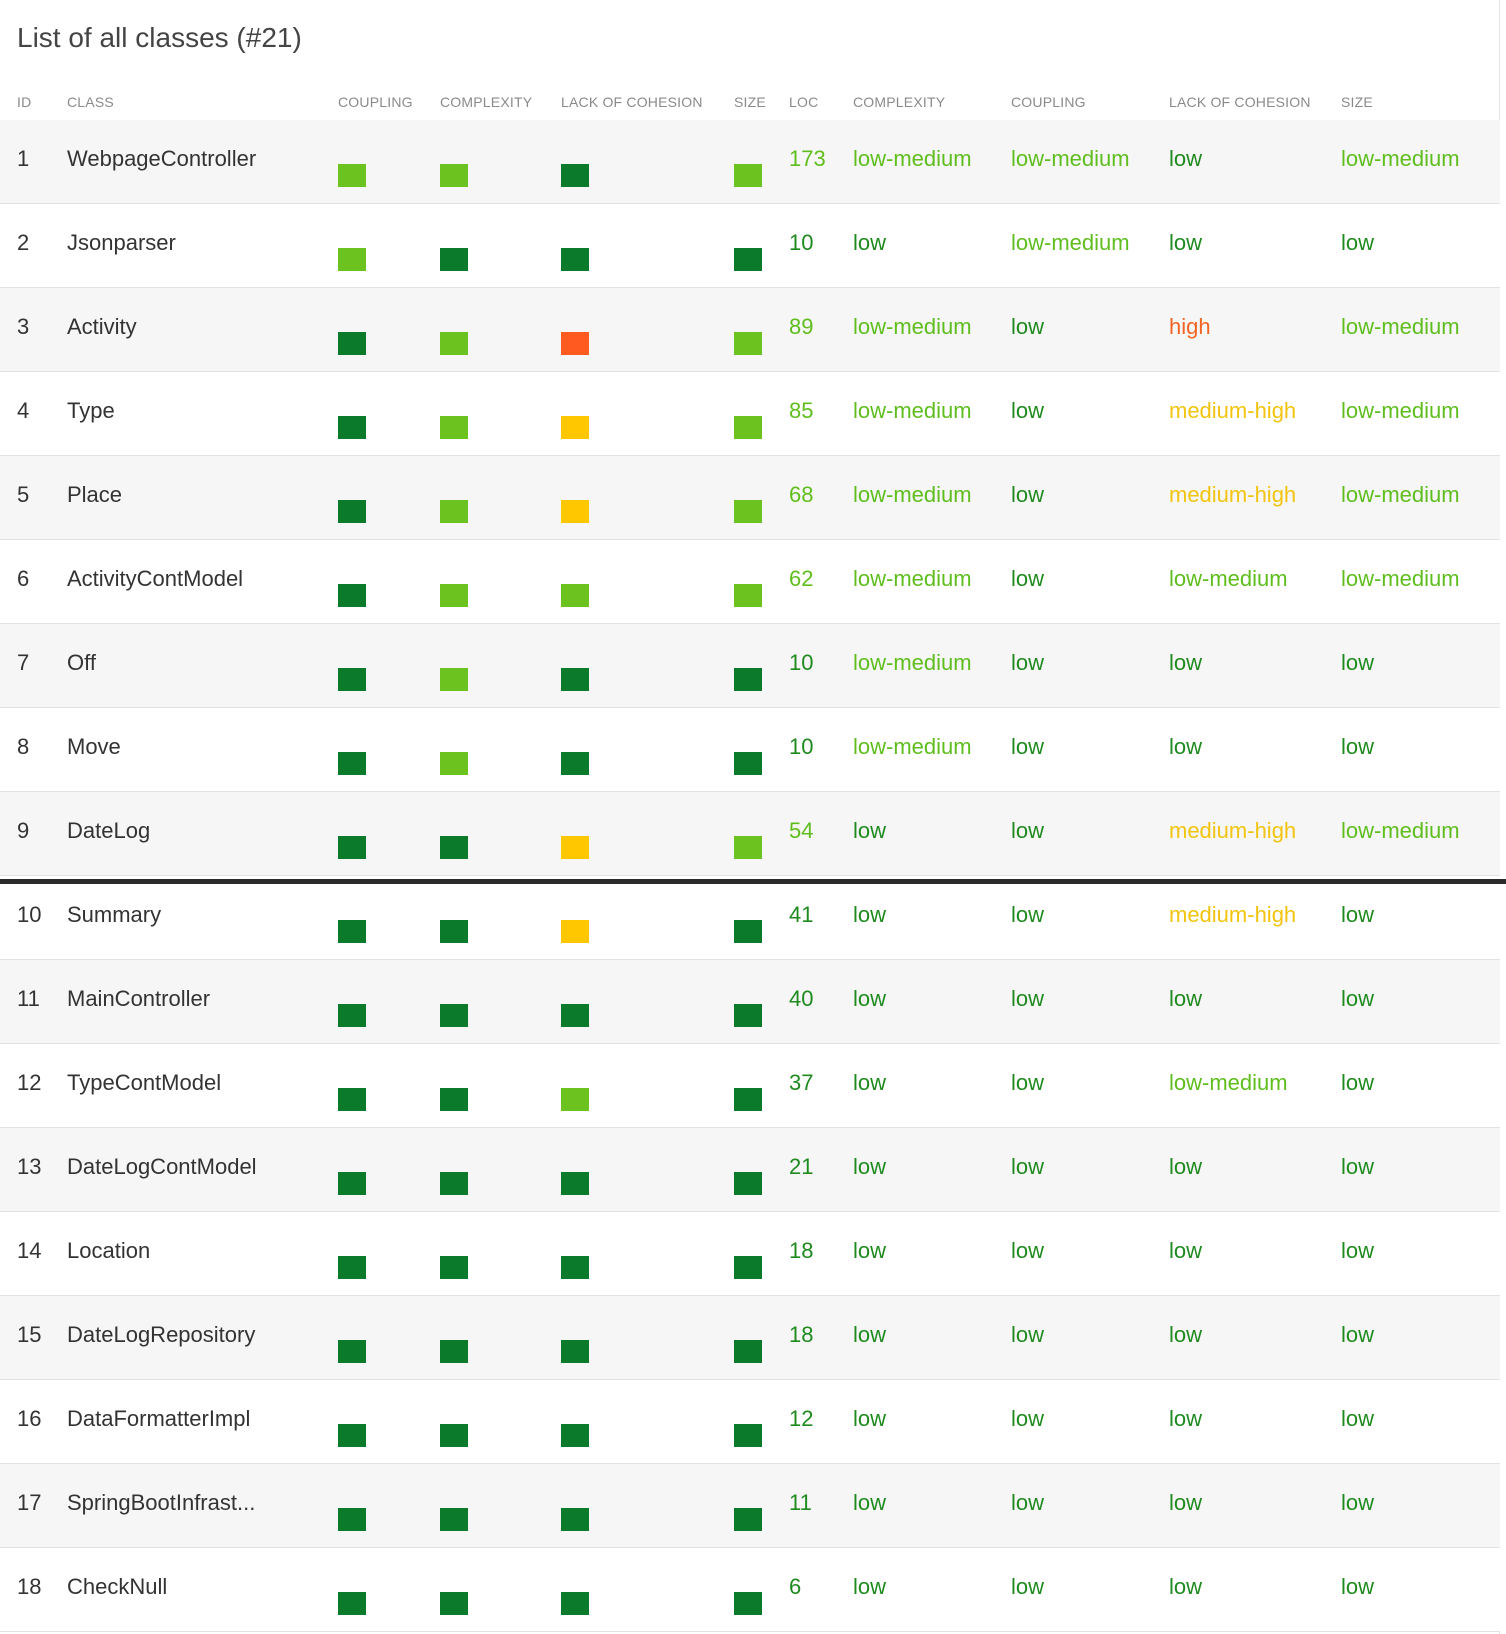 This screenshot has height=1634, width=1506. What do you see at coordinates (162, 158) in the screenshot?
I see `row-class-name: WebpageController` at bounding box center [162, 158].